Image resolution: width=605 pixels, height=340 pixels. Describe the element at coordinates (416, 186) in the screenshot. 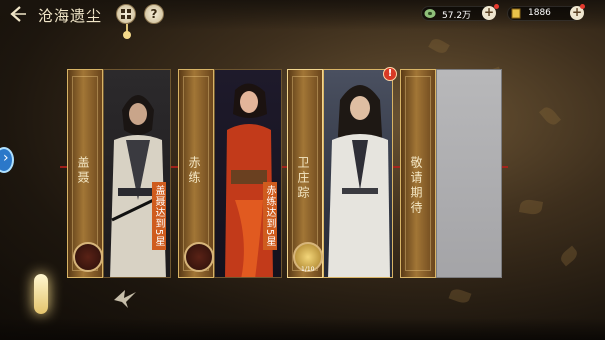

I see `coming-soon-label: 敬请期待` at that location.